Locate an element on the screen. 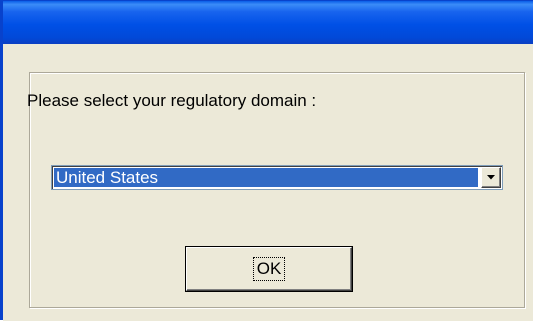 Image resolution: width=533 pixels, height=321 pixels. ok-button-label: OK is located at coordinates (269, 269).